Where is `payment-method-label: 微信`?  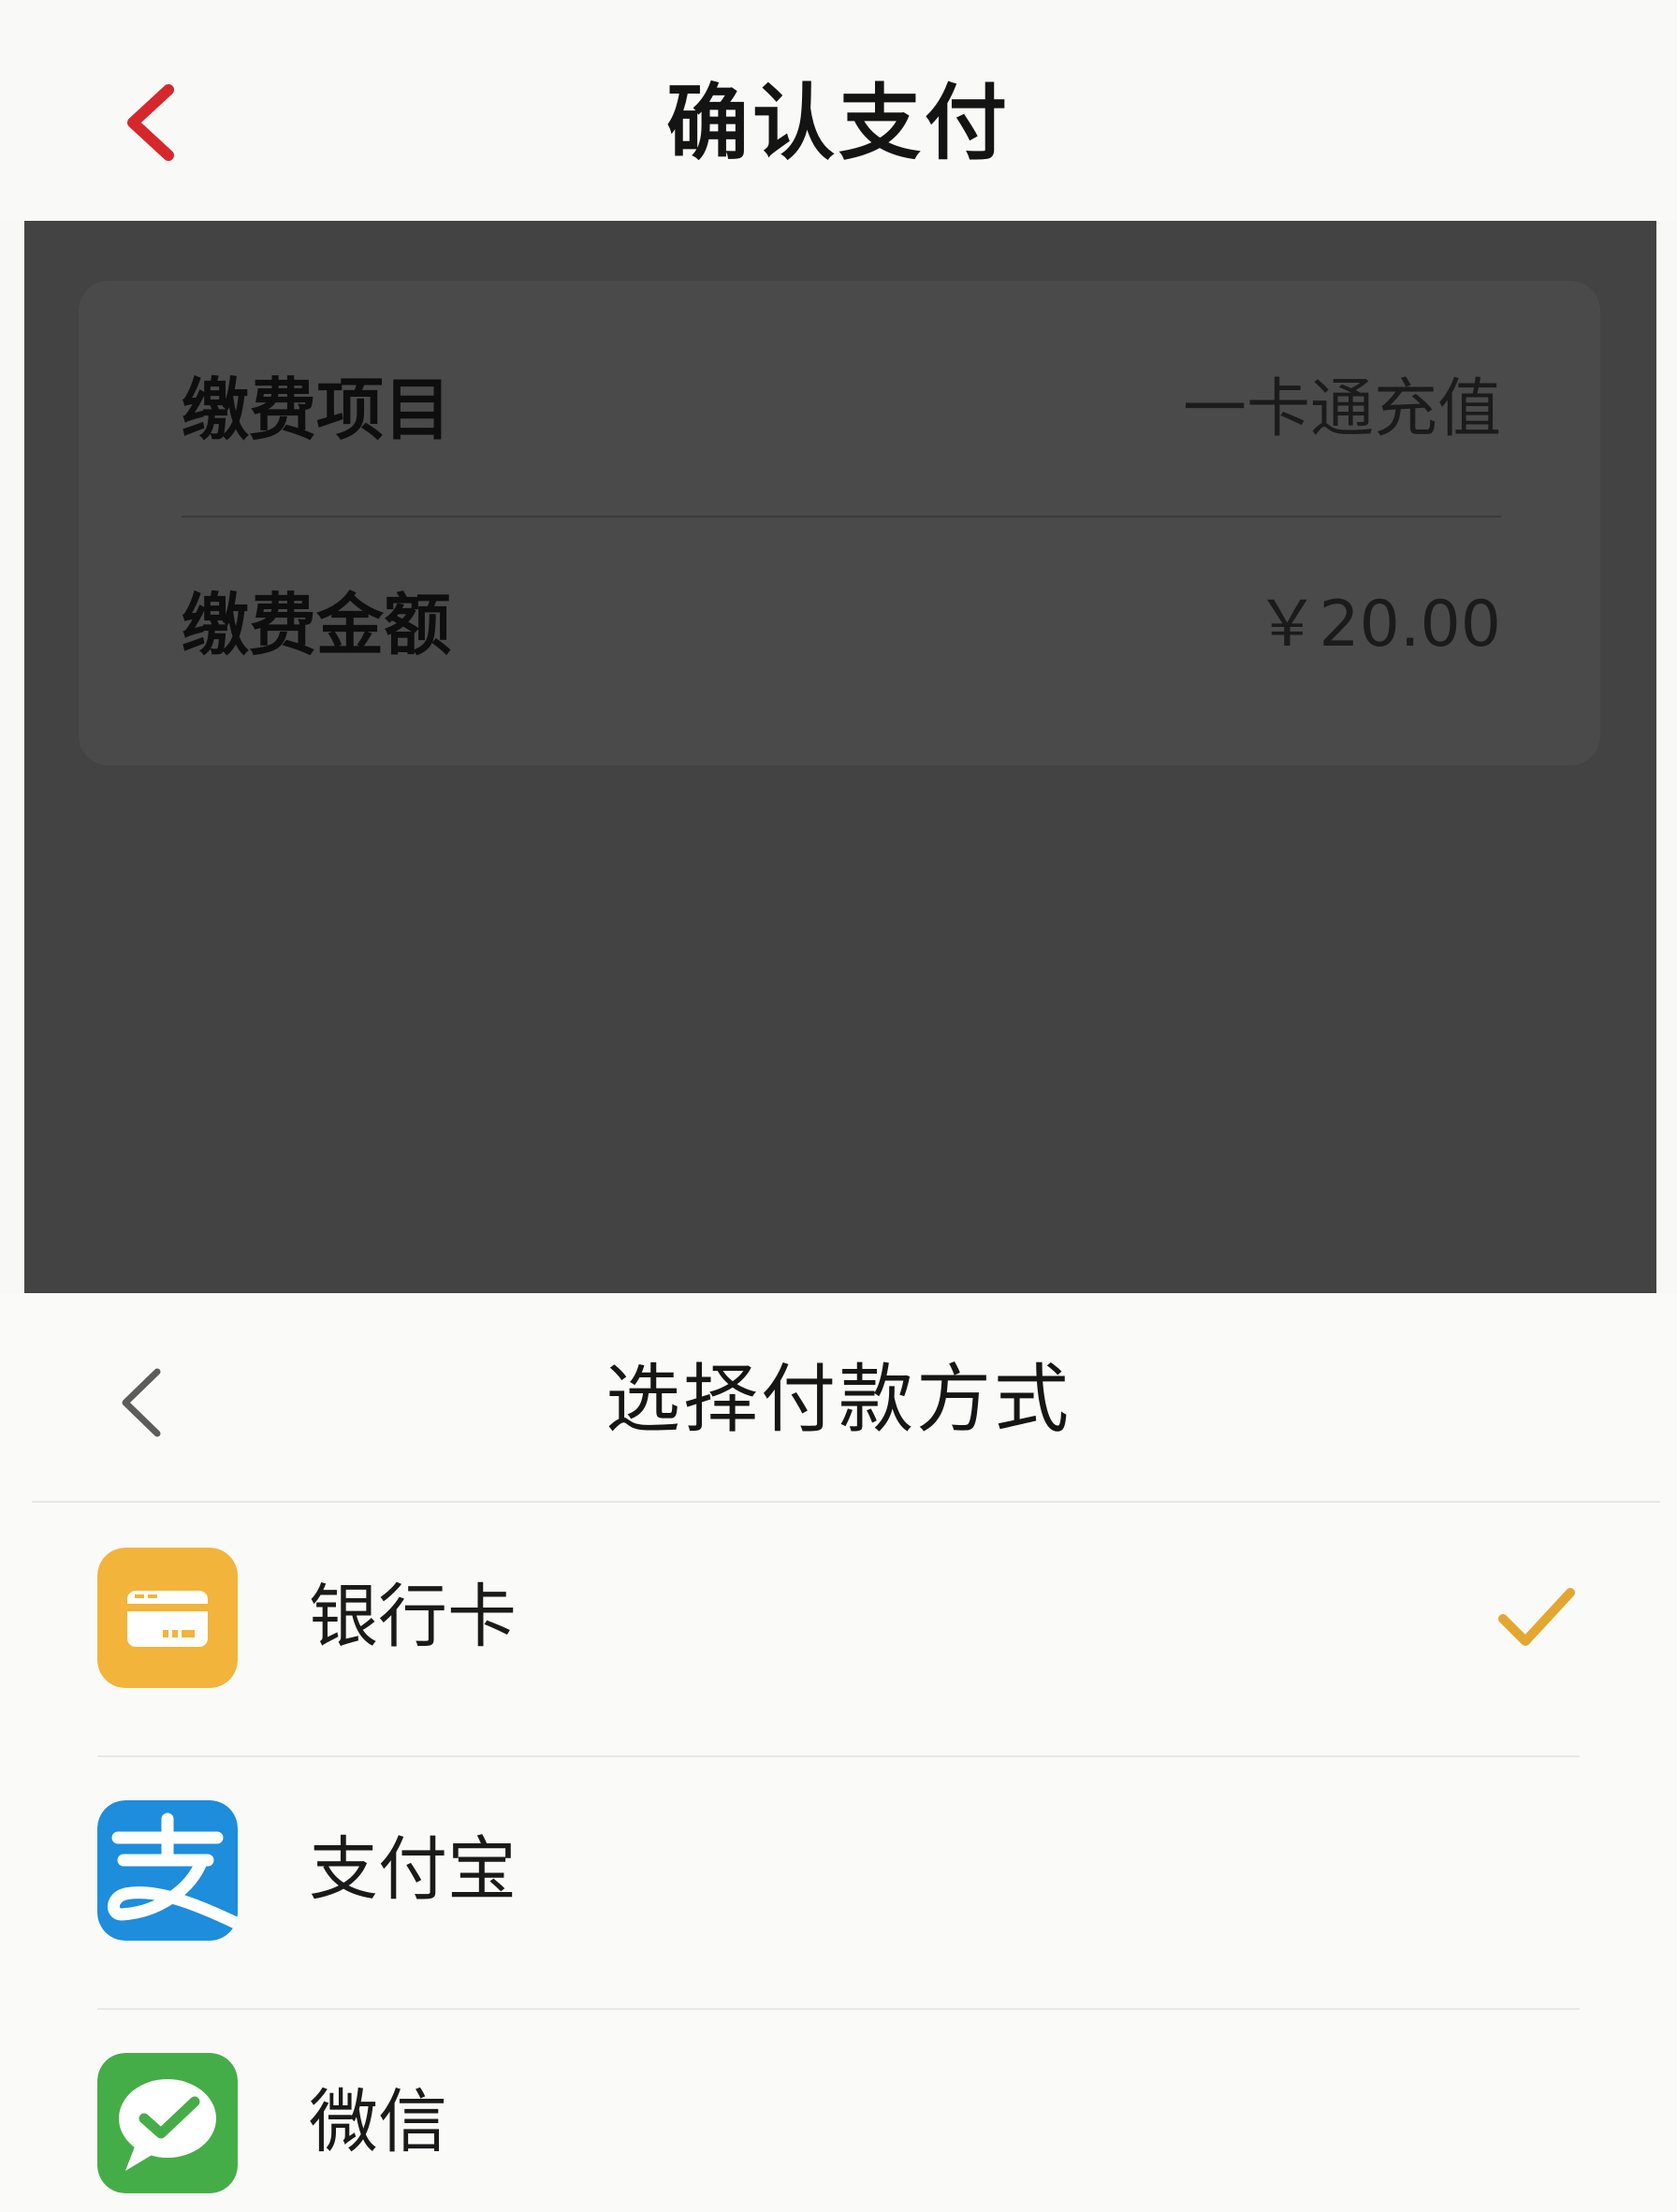
payment-method-label: 微信 is located at coordinates (378, 2122).